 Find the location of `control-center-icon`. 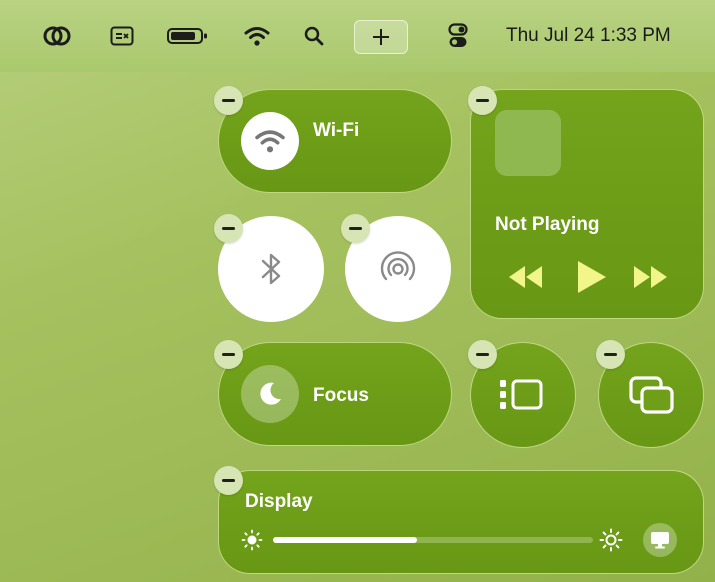

control-center-icon is located at coordinates (458, 36).